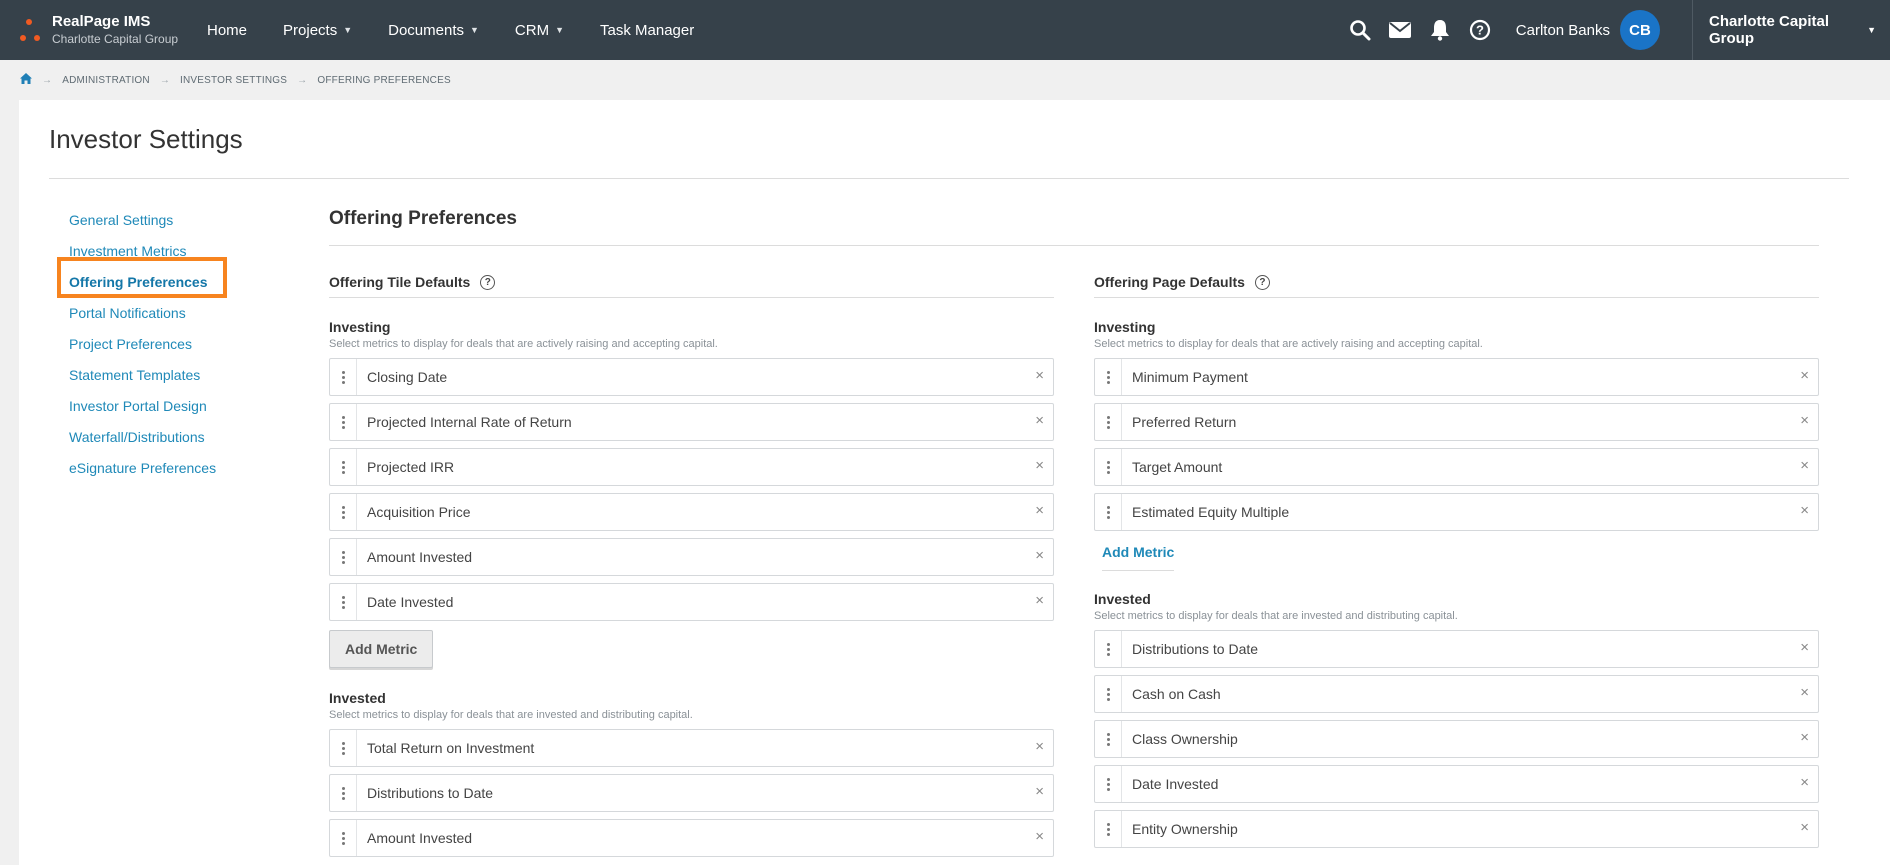 This screenshot has width=1890, height=865. I want to click on sidebar-item-esignature-preferences: eSignature Preferences, so click(142, 468).